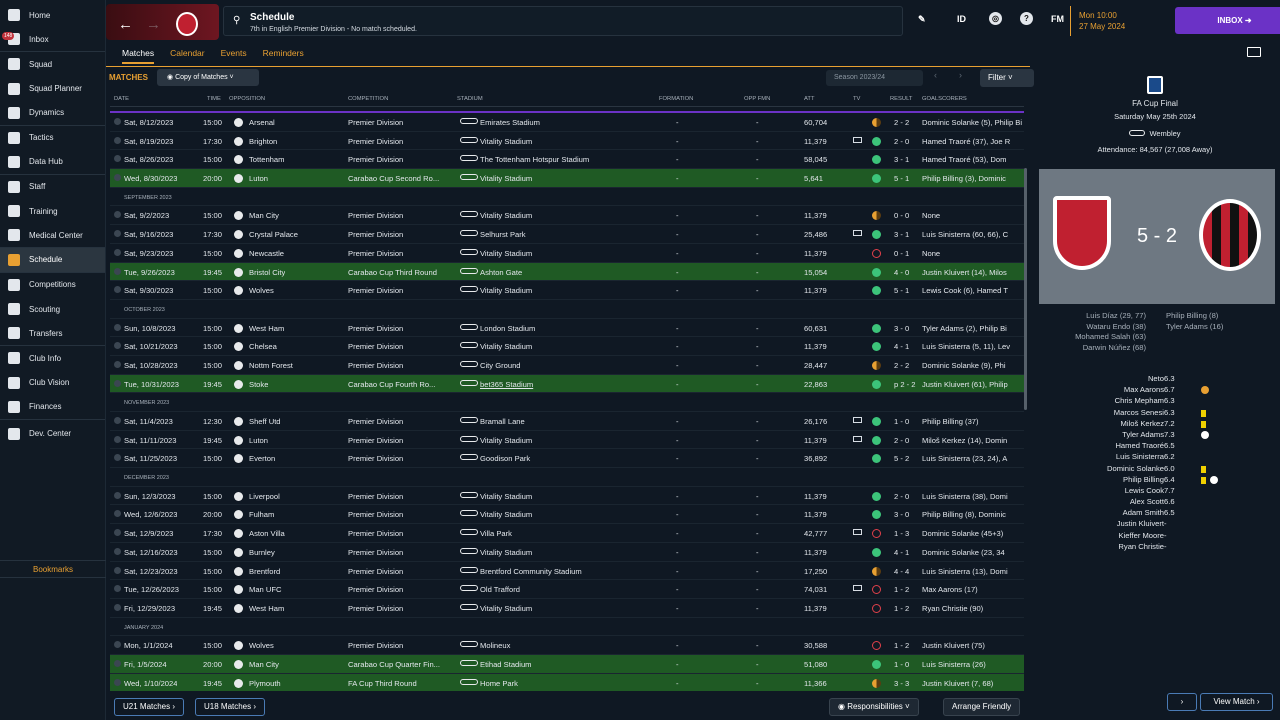  I want to click on opponent-name: Fulham, so click(261, 514).